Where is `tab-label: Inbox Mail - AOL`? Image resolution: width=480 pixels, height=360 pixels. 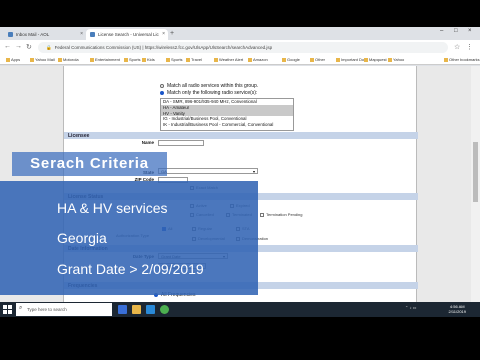 tab-label: Inbox Mail - AOL is located at coordinates (33, 34).